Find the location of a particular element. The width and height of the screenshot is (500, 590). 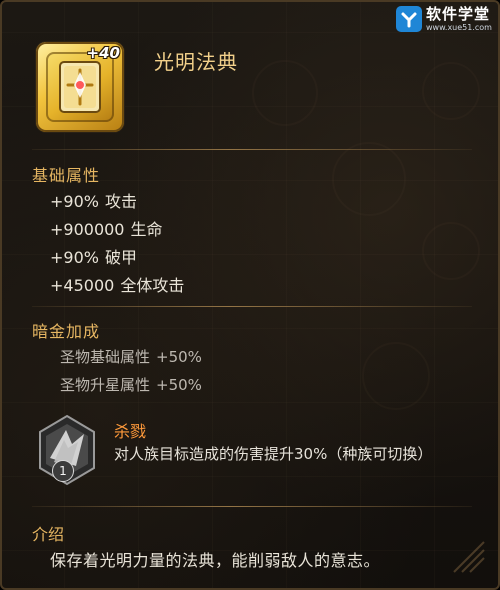

skill-level-badge: 1 is located at coordinates (63, 471).